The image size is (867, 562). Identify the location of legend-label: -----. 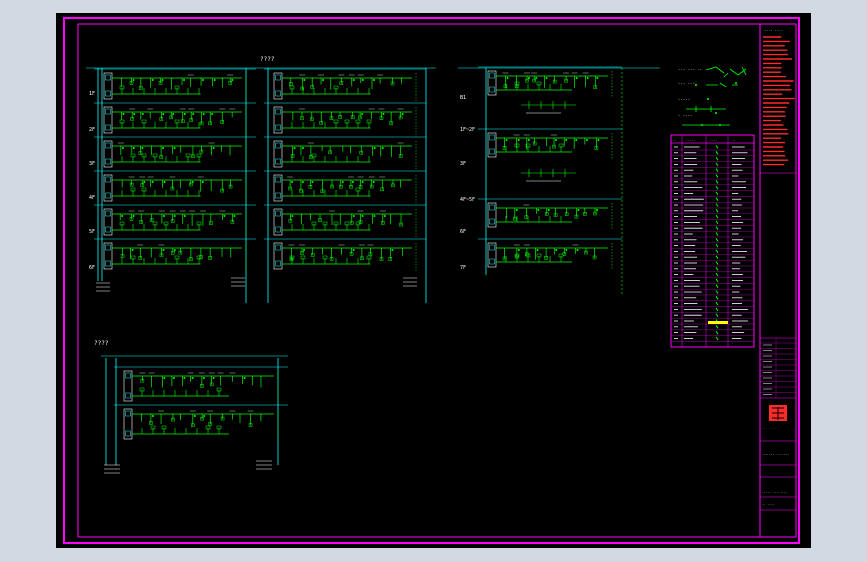
(684, 99).